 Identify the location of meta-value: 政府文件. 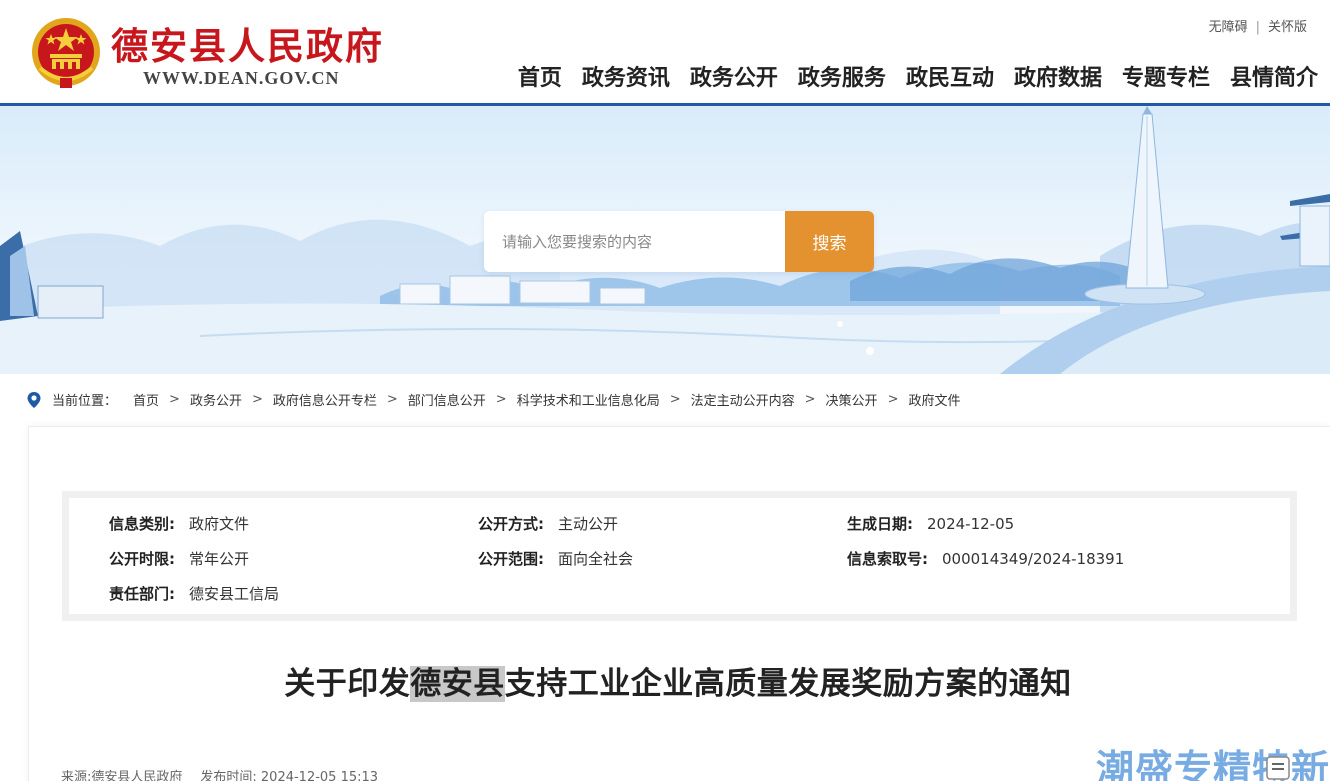
(219, 524).